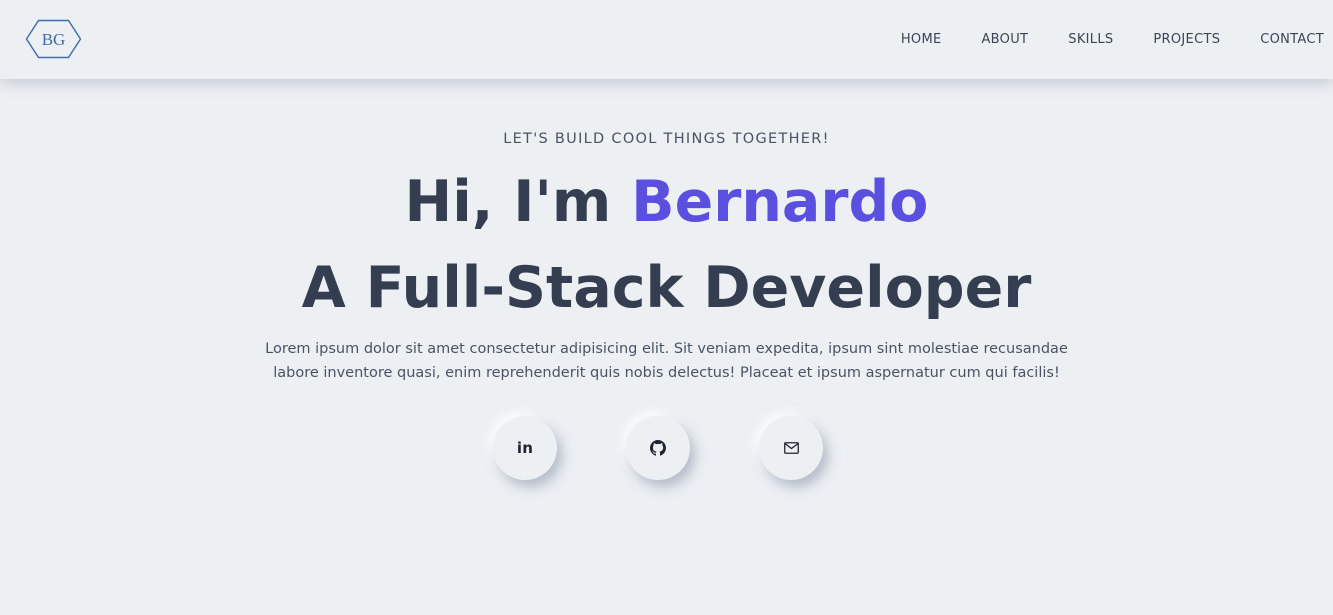 This screenshot has height=615, width=1333. I want to click on mail-button, so click(791, 448).